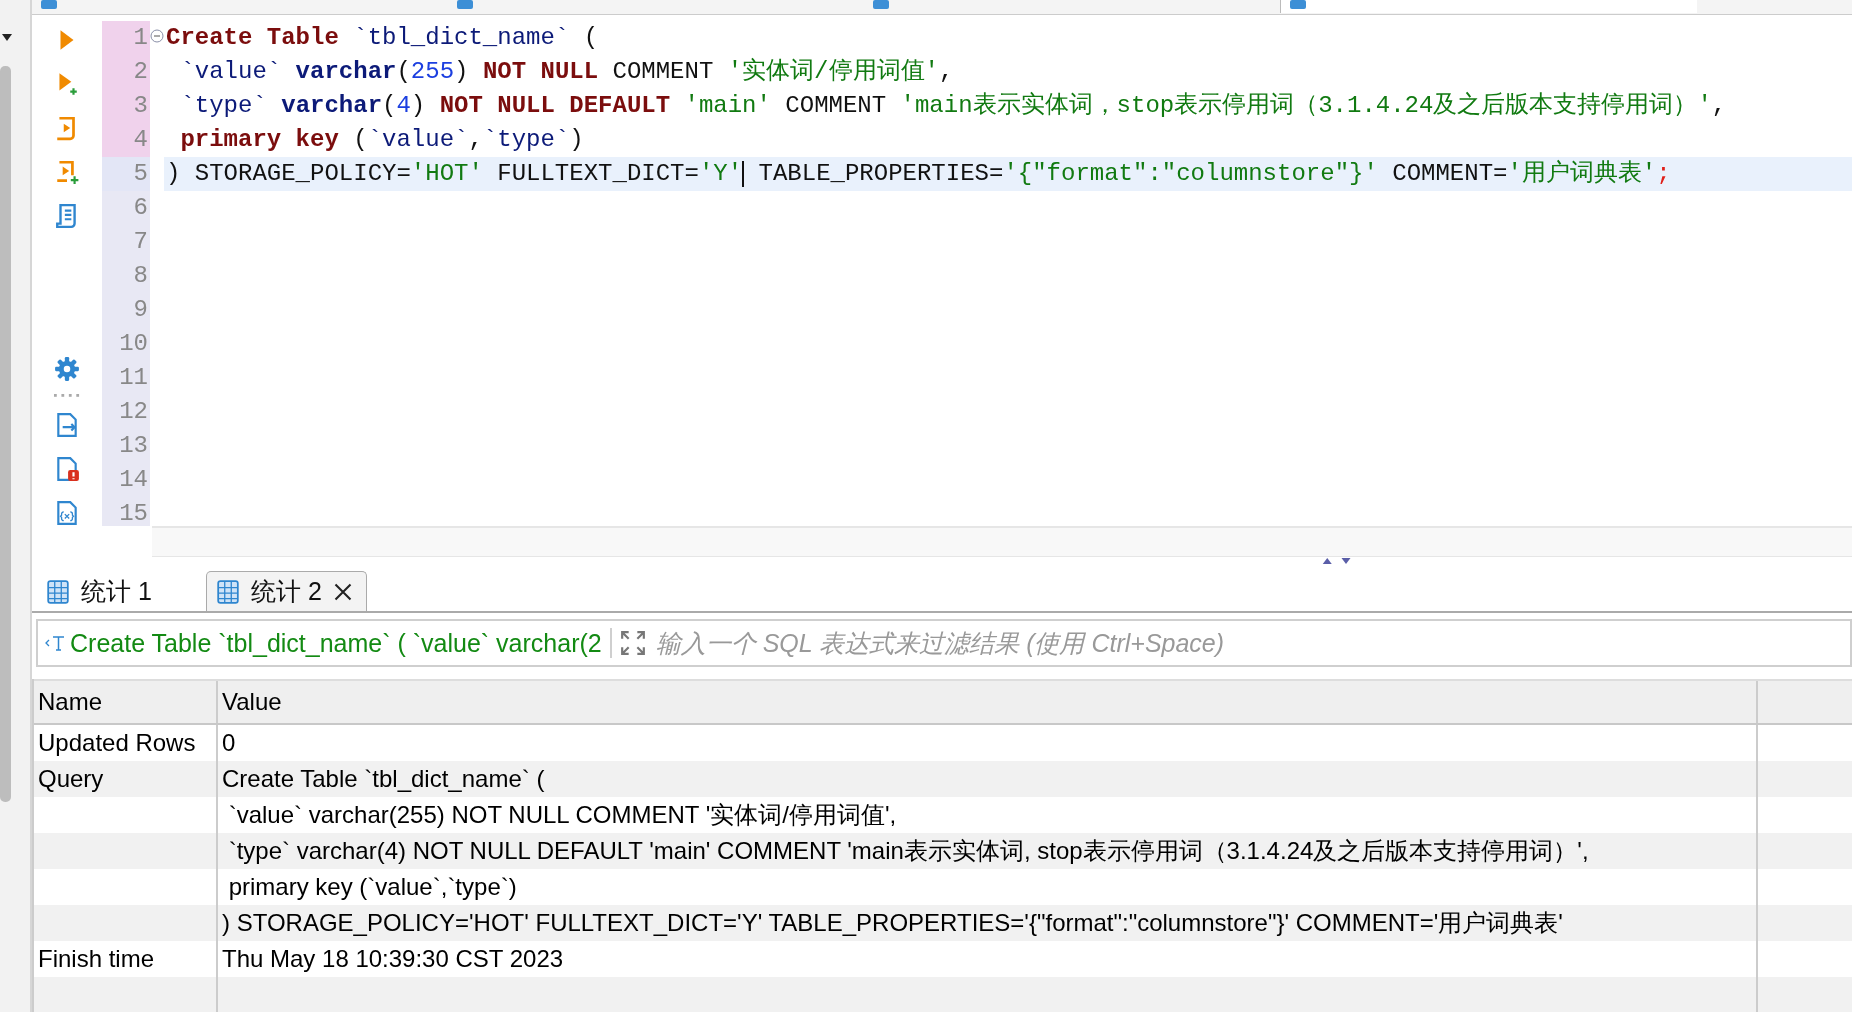 This screenshot has height=1012, width=1852. What do you see at coordinates (567, 72) in the screenshot?
I see `code-line: `value` varchar(255) NOT NULL COMMENT '实体词/停用词值',` at bounding box center [567, 72].